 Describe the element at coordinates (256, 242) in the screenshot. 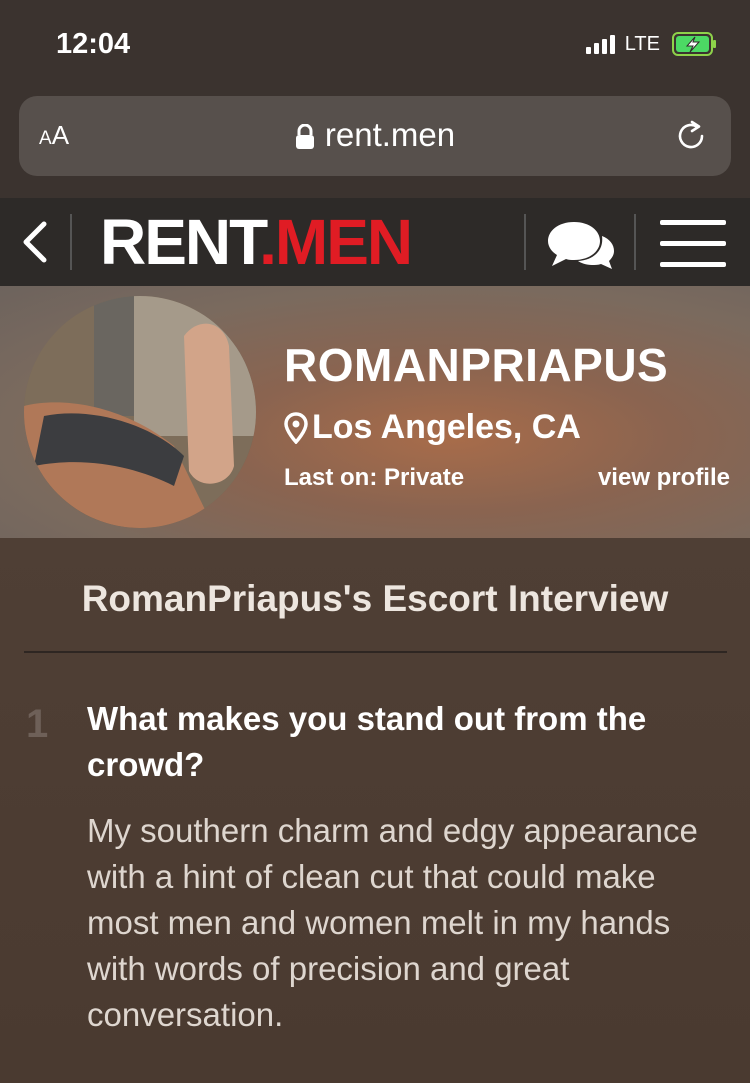

I see `site-logo: RENT.MEN` at that location.